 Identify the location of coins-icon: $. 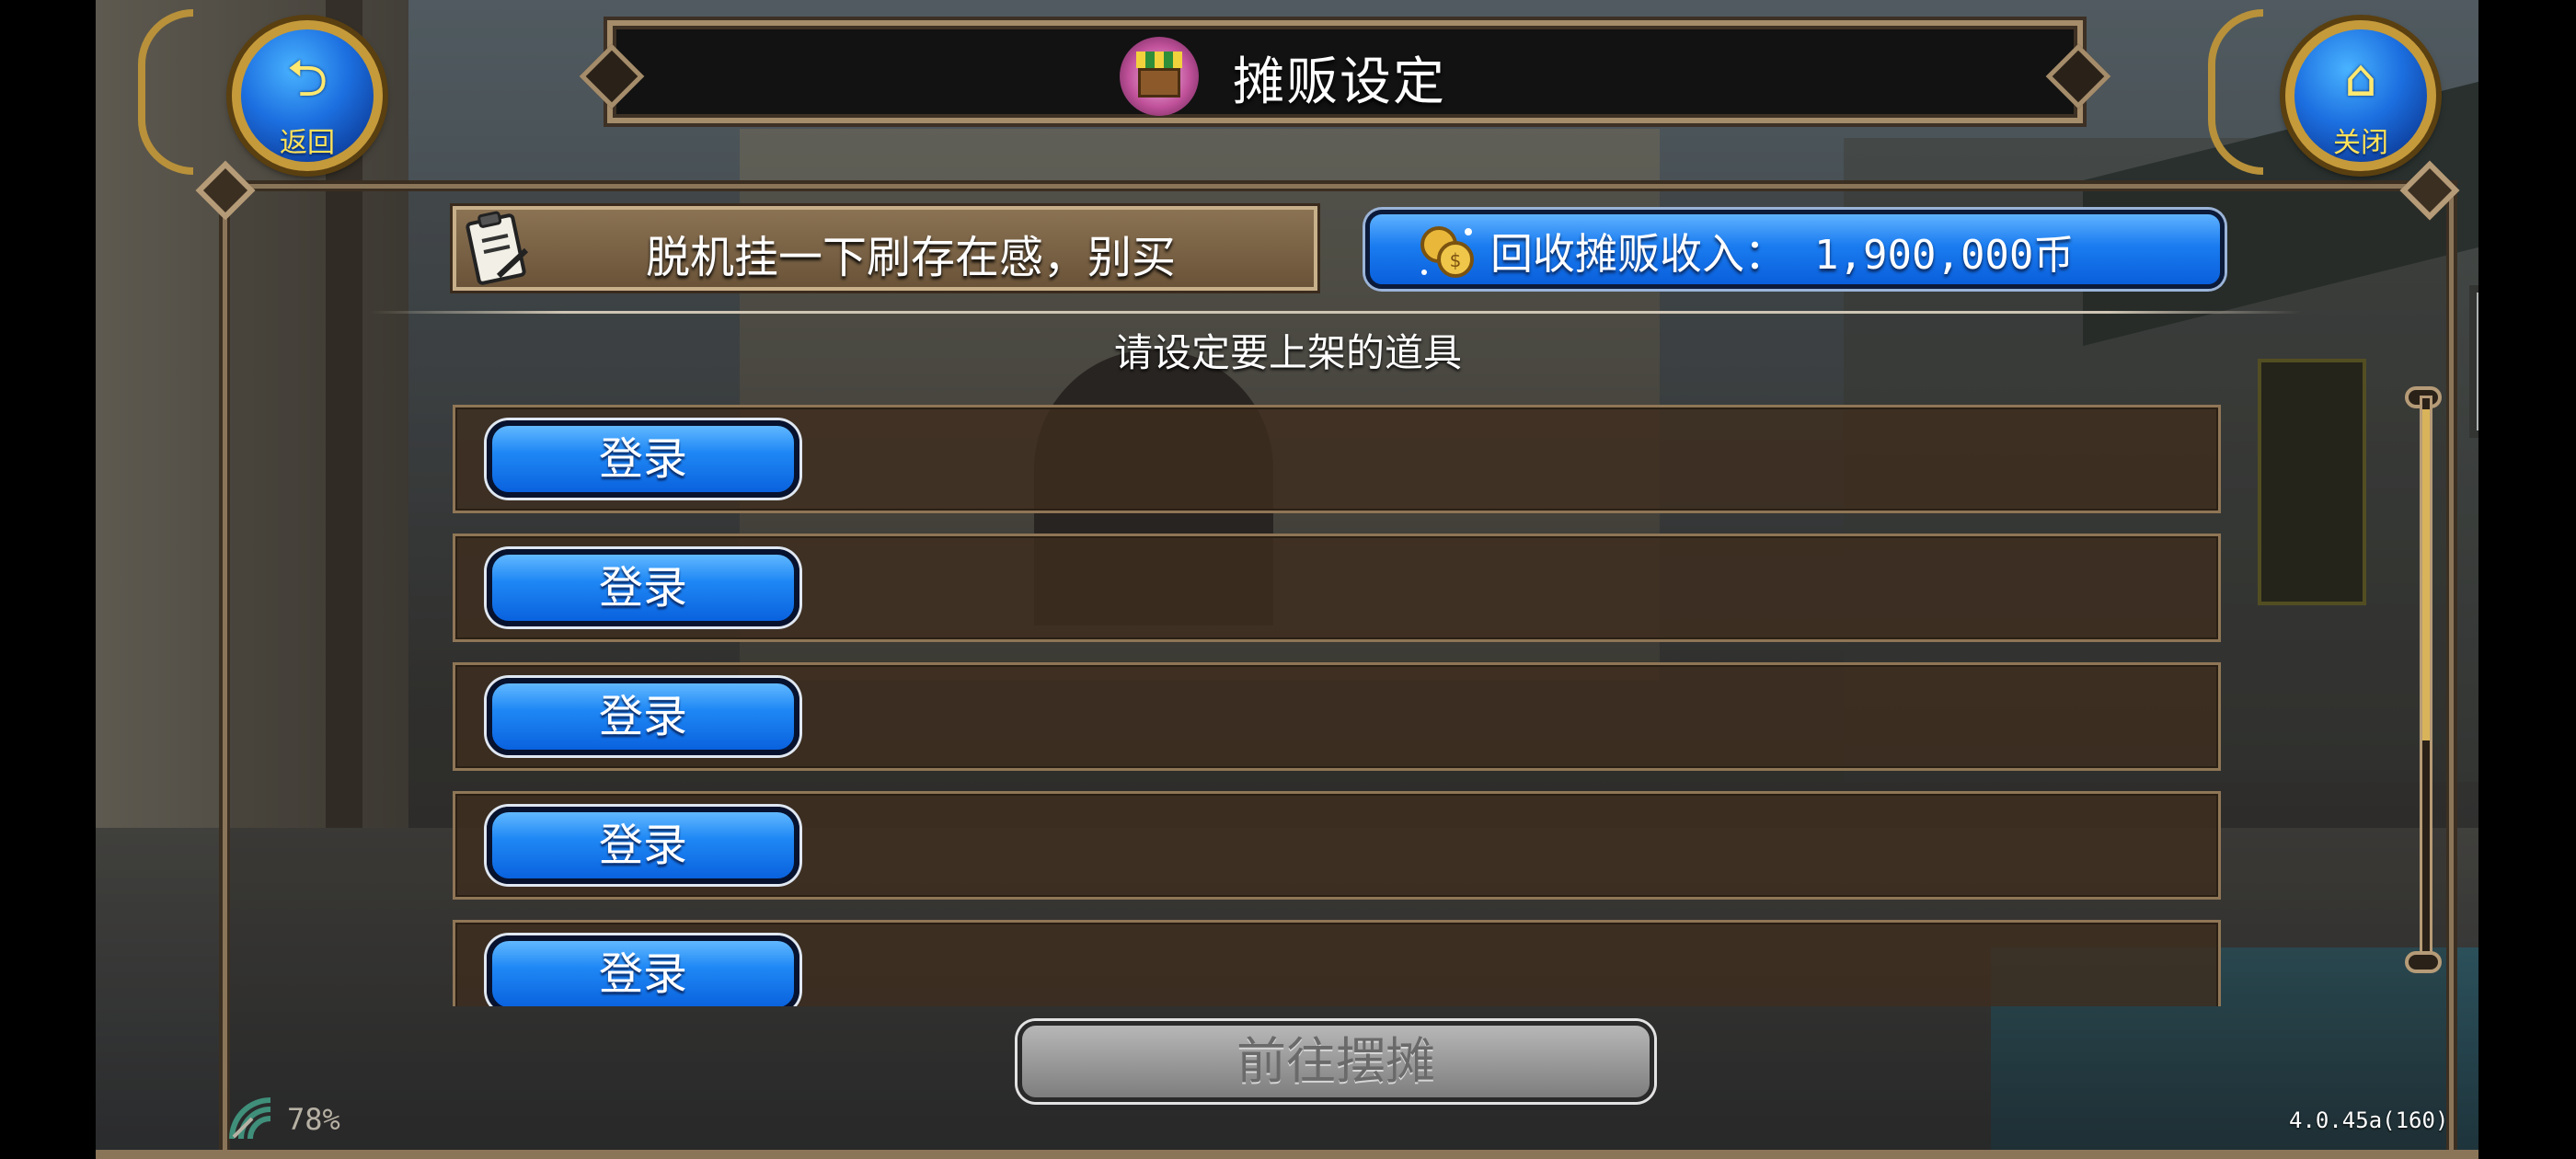
(1447, 252).